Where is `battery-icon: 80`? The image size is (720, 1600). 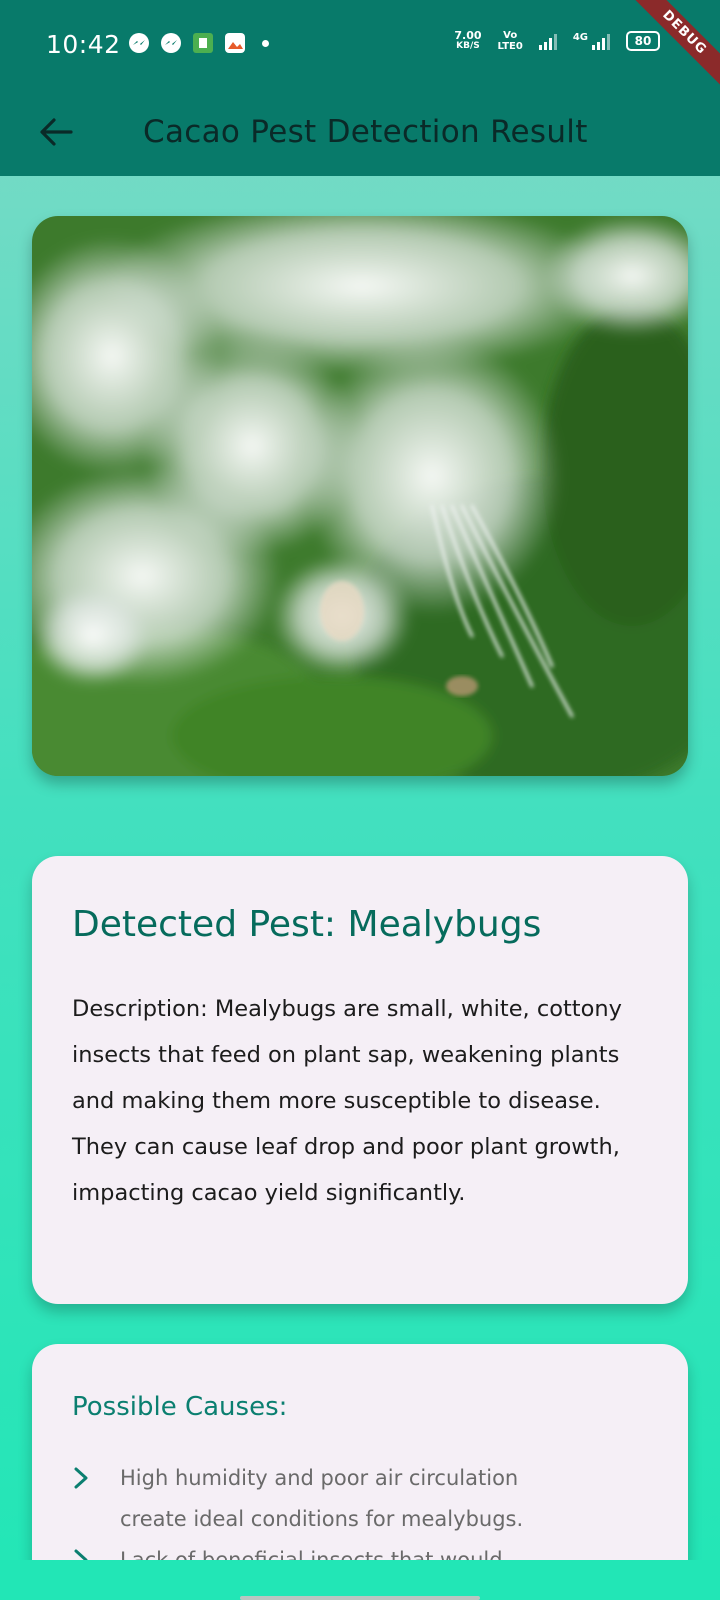 battery-icon: 80 is located at coordinates (643, 41).